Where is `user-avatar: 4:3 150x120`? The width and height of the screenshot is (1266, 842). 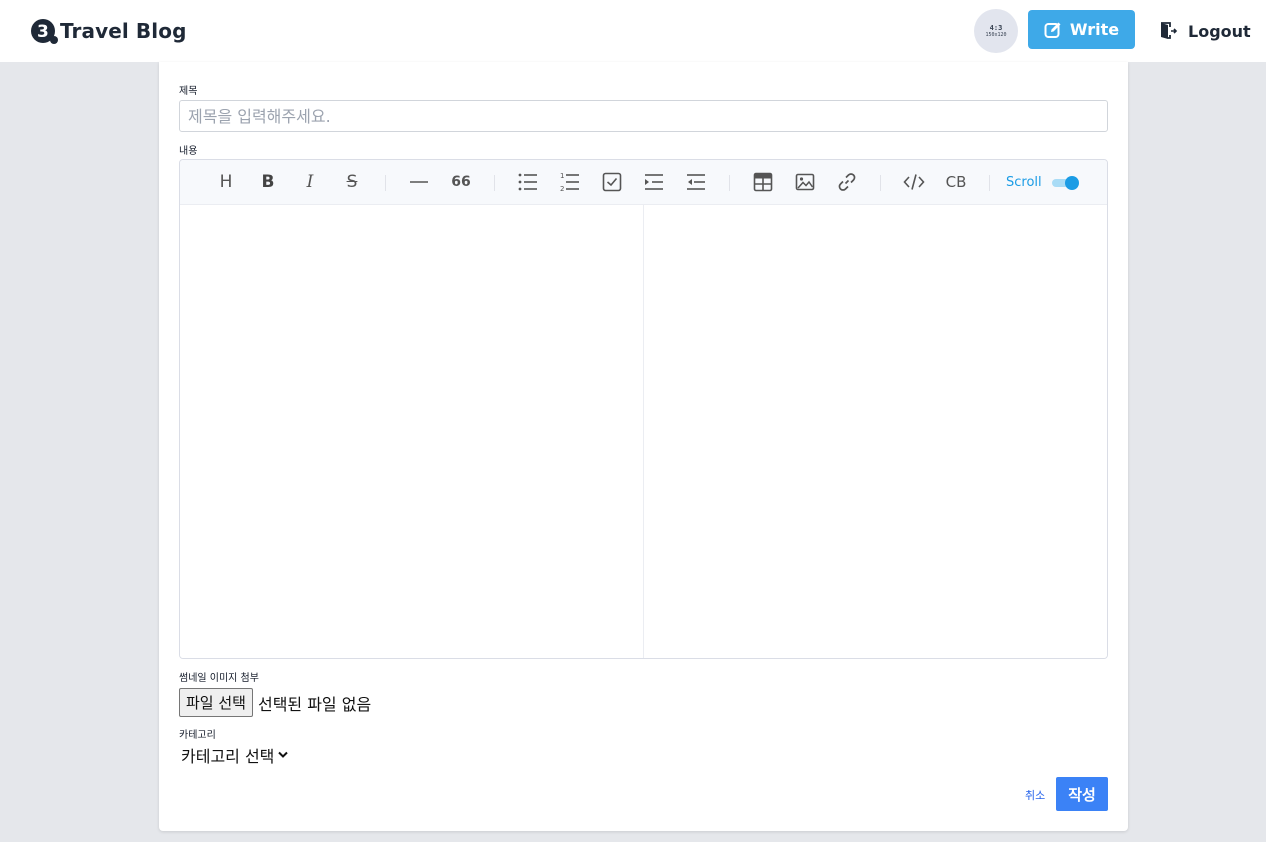
user-avatar: 4:3 150x120 is located at coordinates (996, 31).